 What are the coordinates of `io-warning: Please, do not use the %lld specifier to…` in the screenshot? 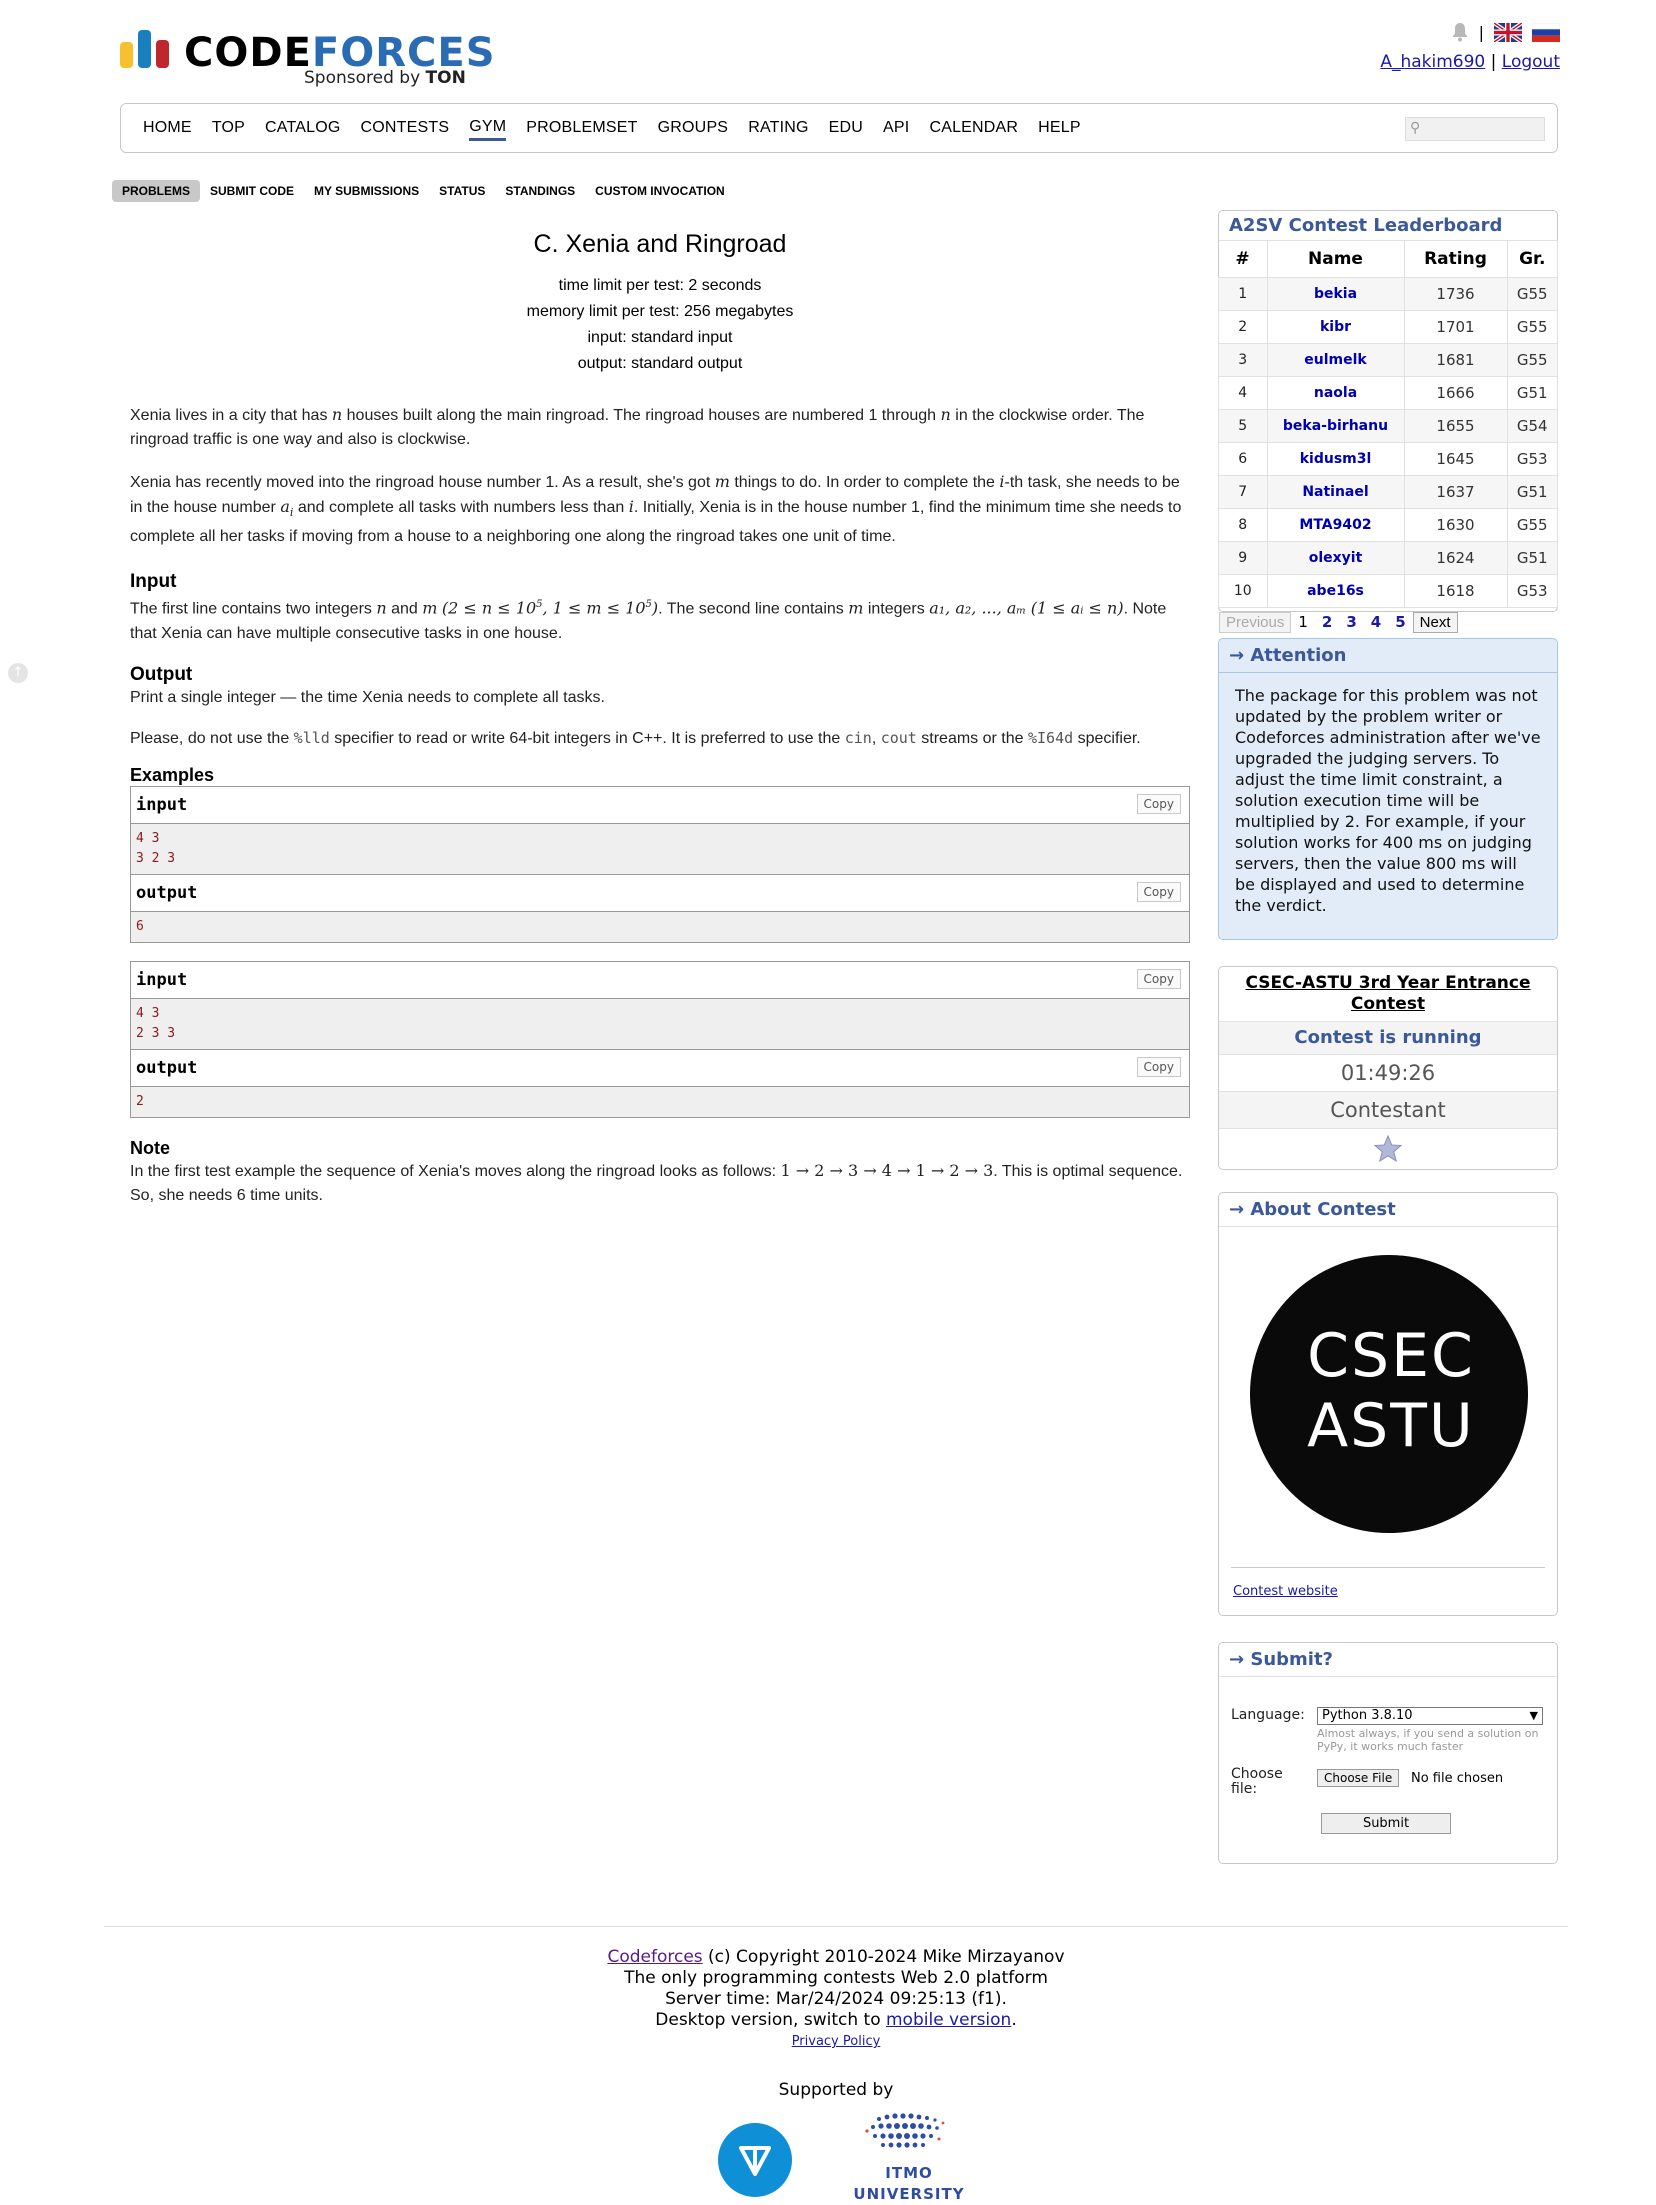 It's located at (635, 737).